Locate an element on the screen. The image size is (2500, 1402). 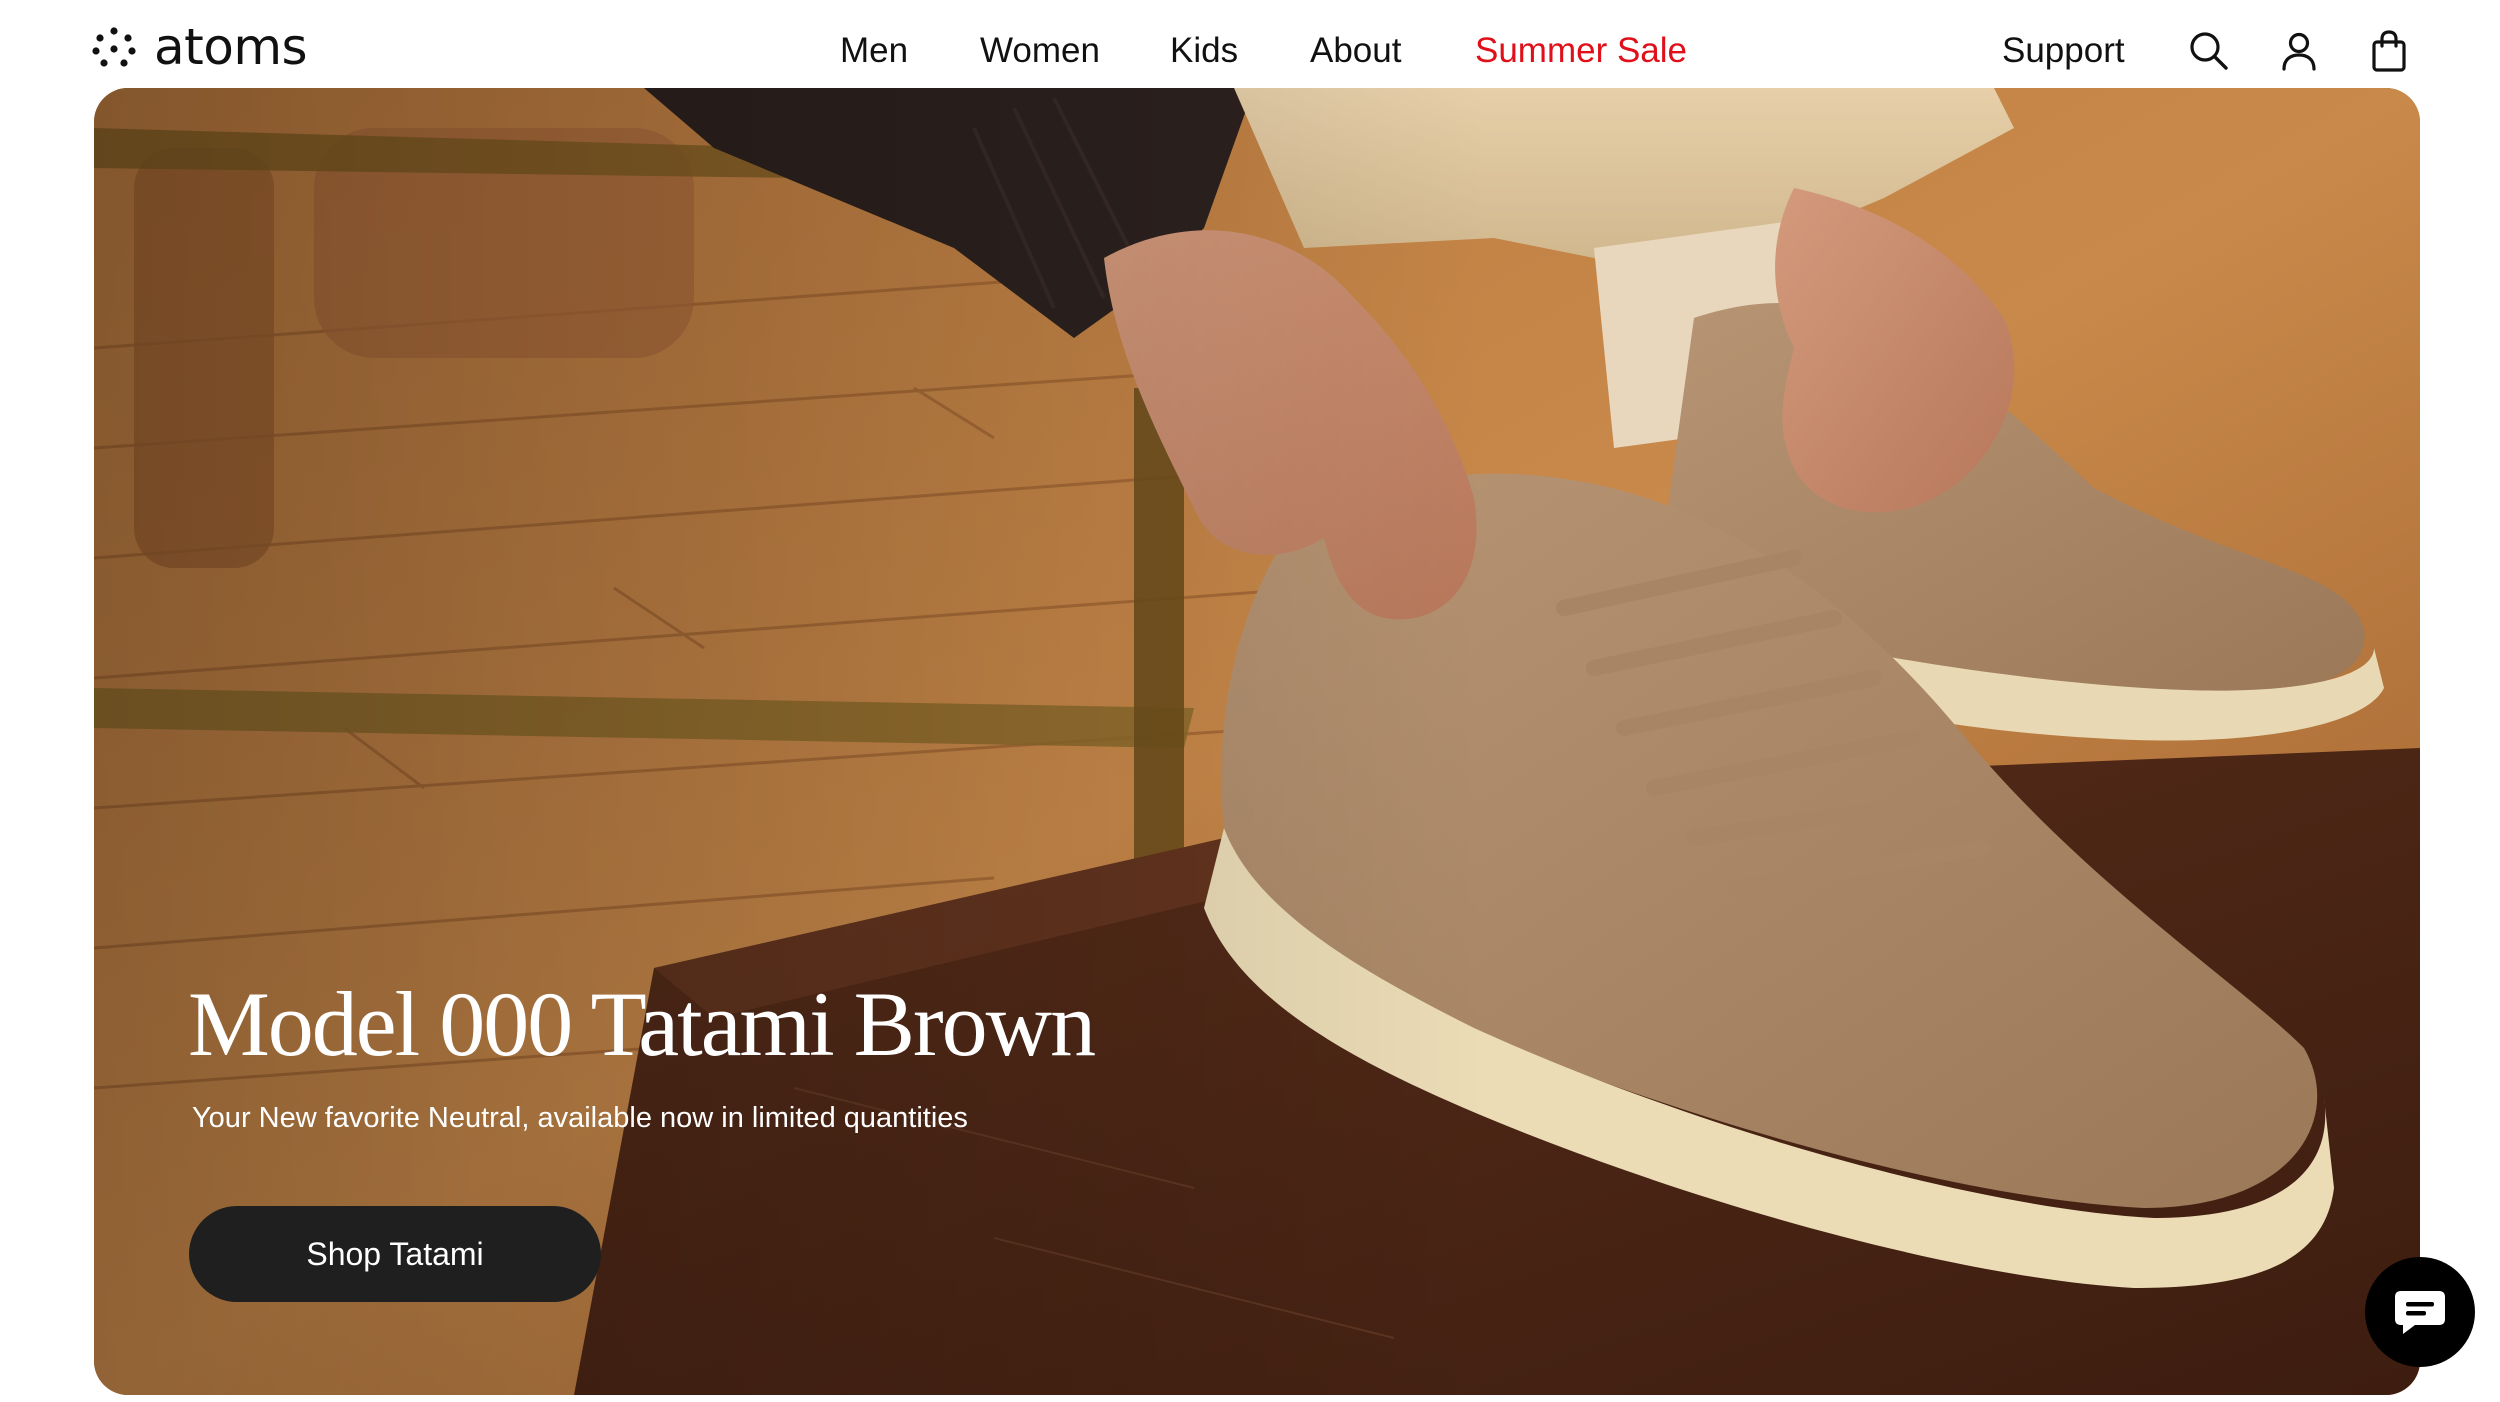
atoms-logo: atoms is located at coordinates (200, 47).